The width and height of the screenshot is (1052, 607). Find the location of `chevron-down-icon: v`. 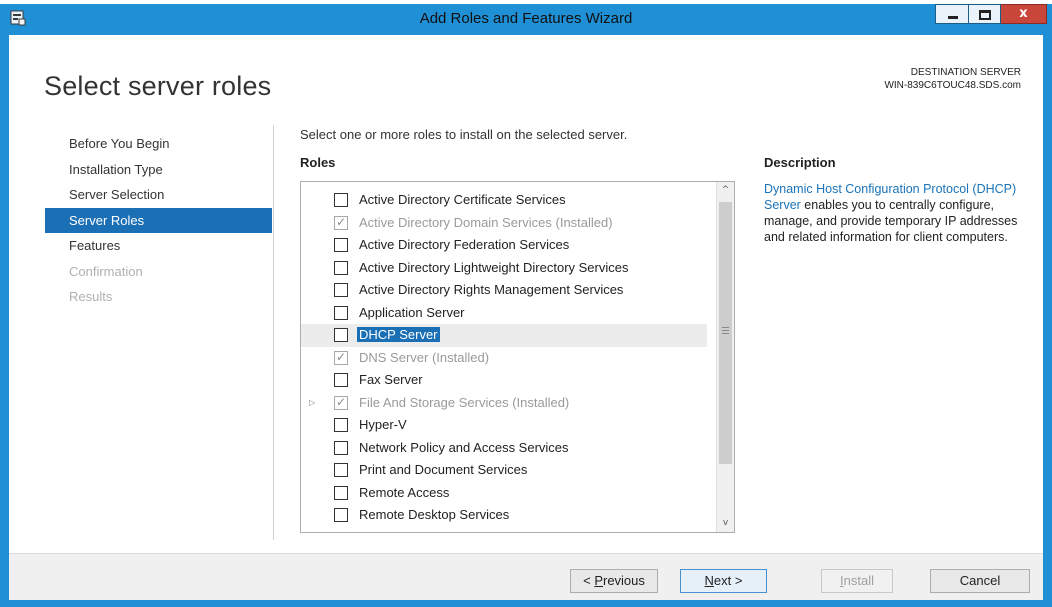

chevron-down-icon: v is located at coordinates (725, 523).